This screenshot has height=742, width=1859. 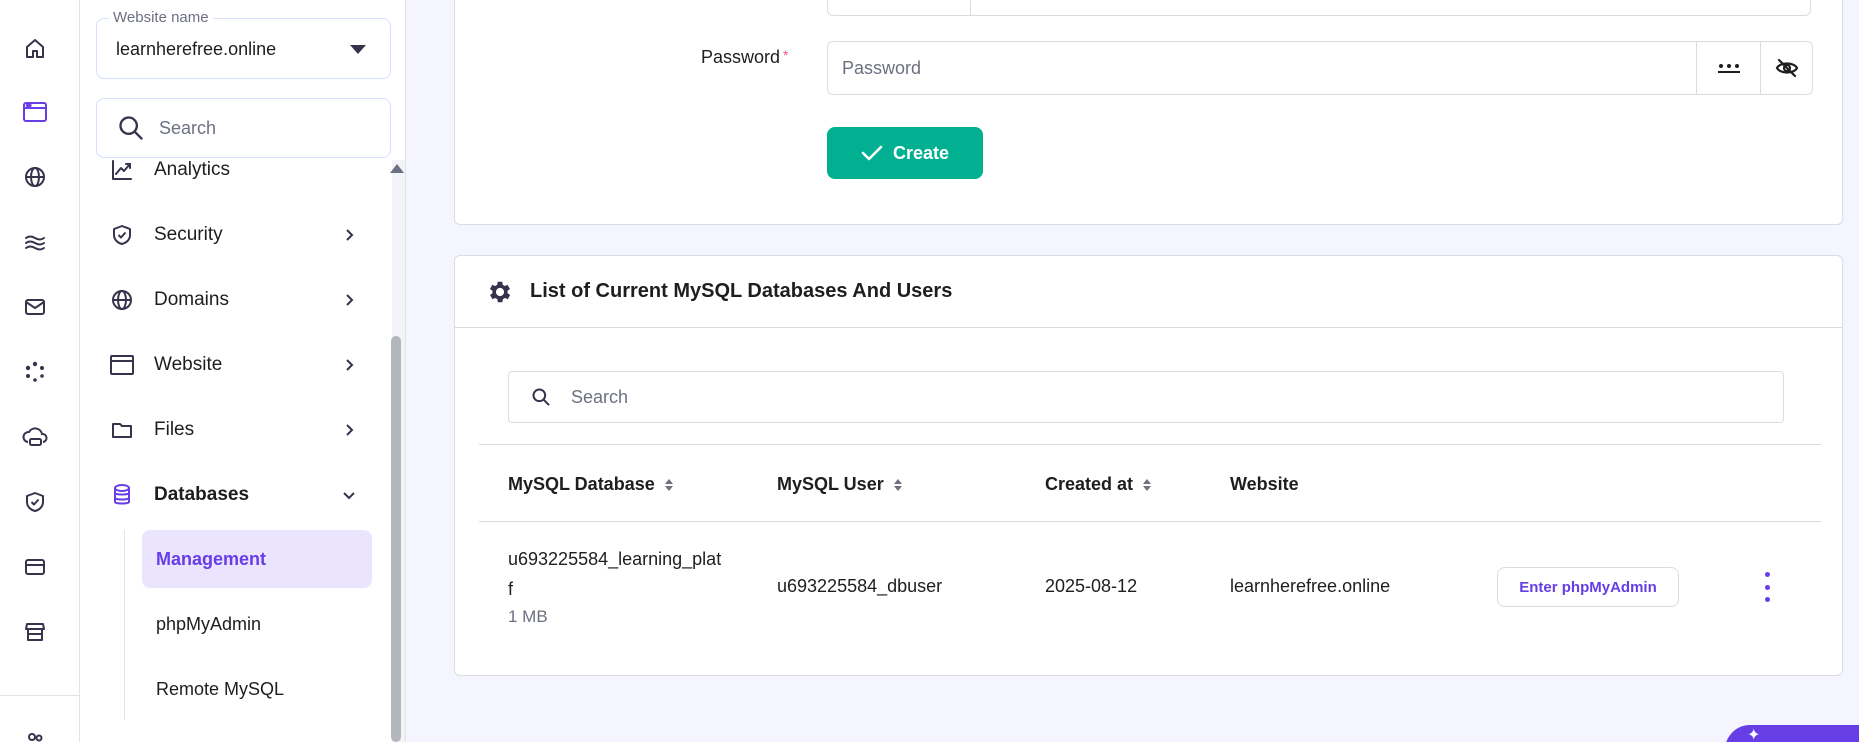 I want to click on website-name-value: learnherefree.online, so click(x=196, y=49).